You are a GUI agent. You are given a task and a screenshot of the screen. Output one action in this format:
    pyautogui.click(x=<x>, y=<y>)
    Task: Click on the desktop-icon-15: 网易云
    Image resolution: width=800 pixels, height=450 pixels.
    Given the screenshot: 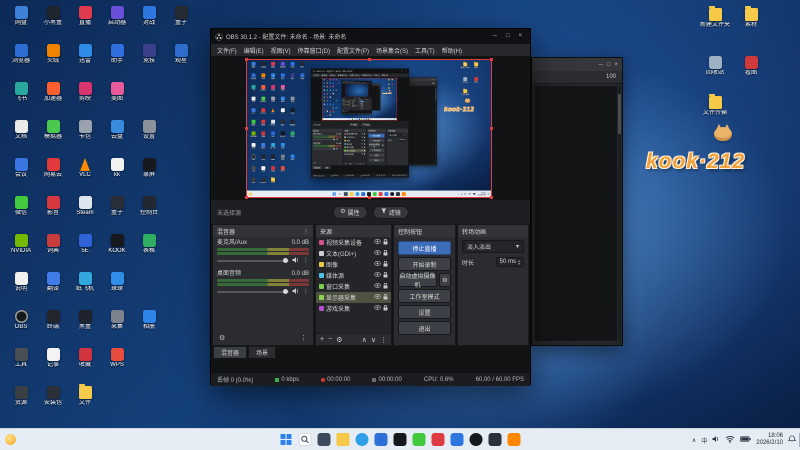 What is the action you would take?
    pyautogui.click(x=53, y=168)
    